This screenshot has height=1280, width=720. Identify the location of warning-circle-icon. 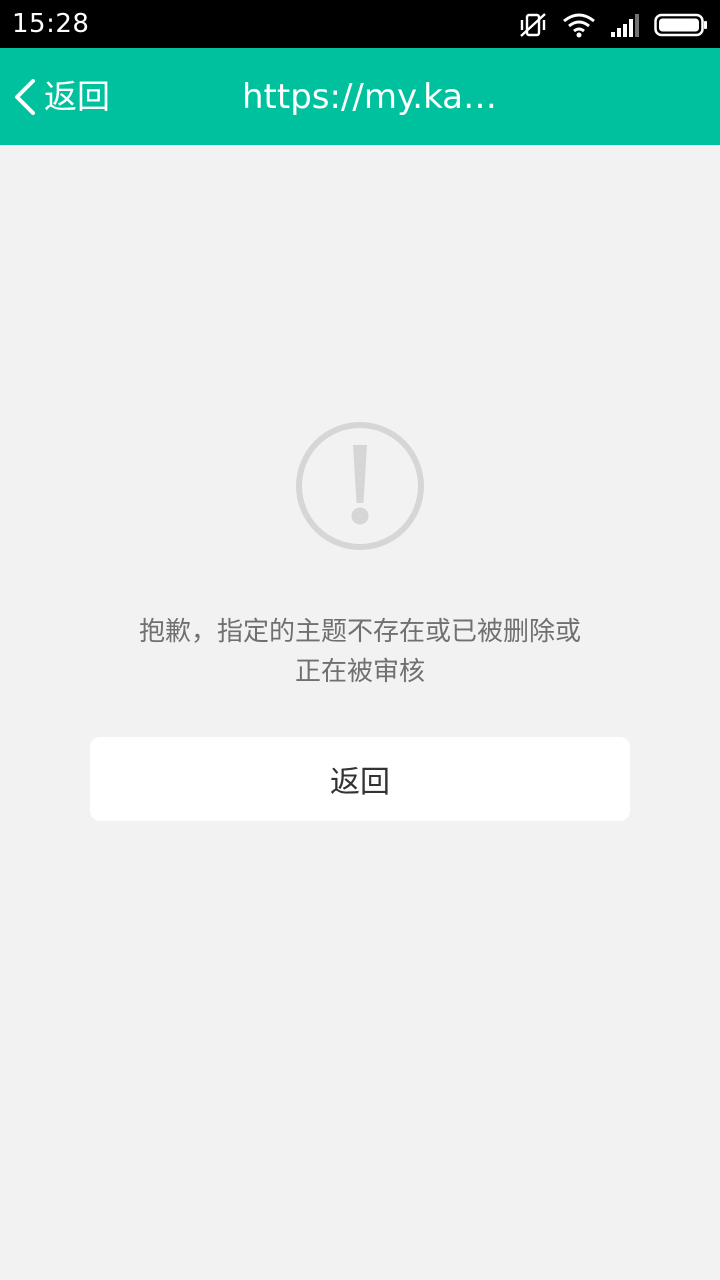
(360, 486).